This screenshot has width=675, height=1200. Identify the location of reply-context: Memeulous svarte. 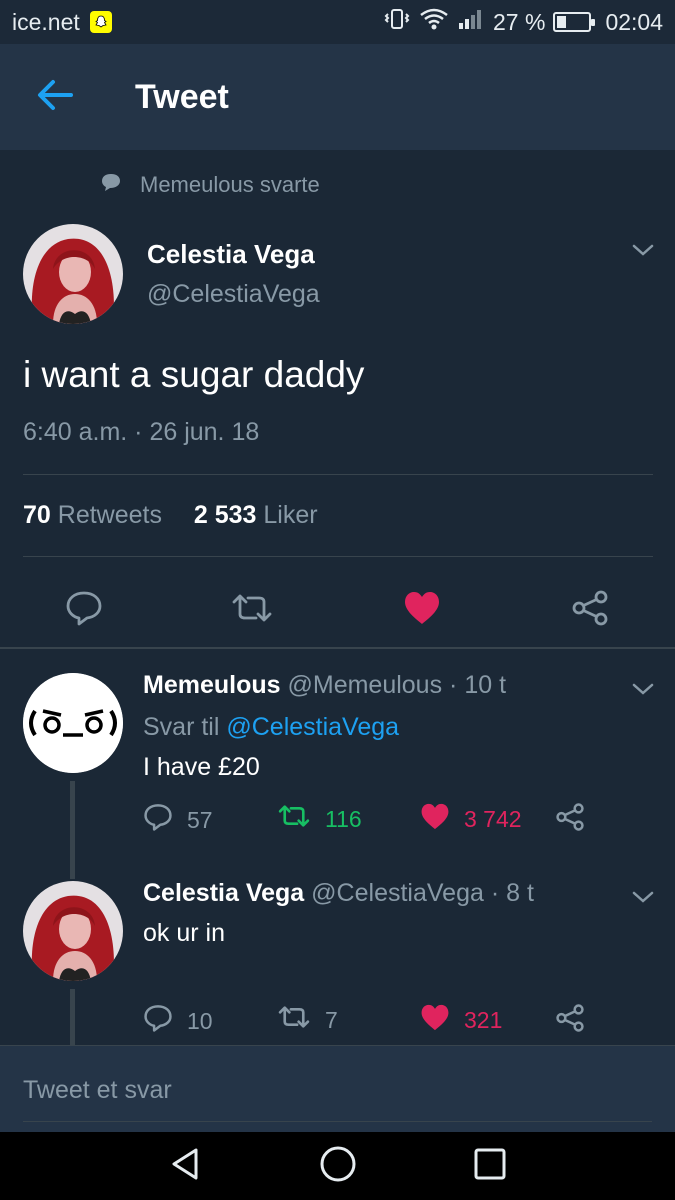
(210, 185).